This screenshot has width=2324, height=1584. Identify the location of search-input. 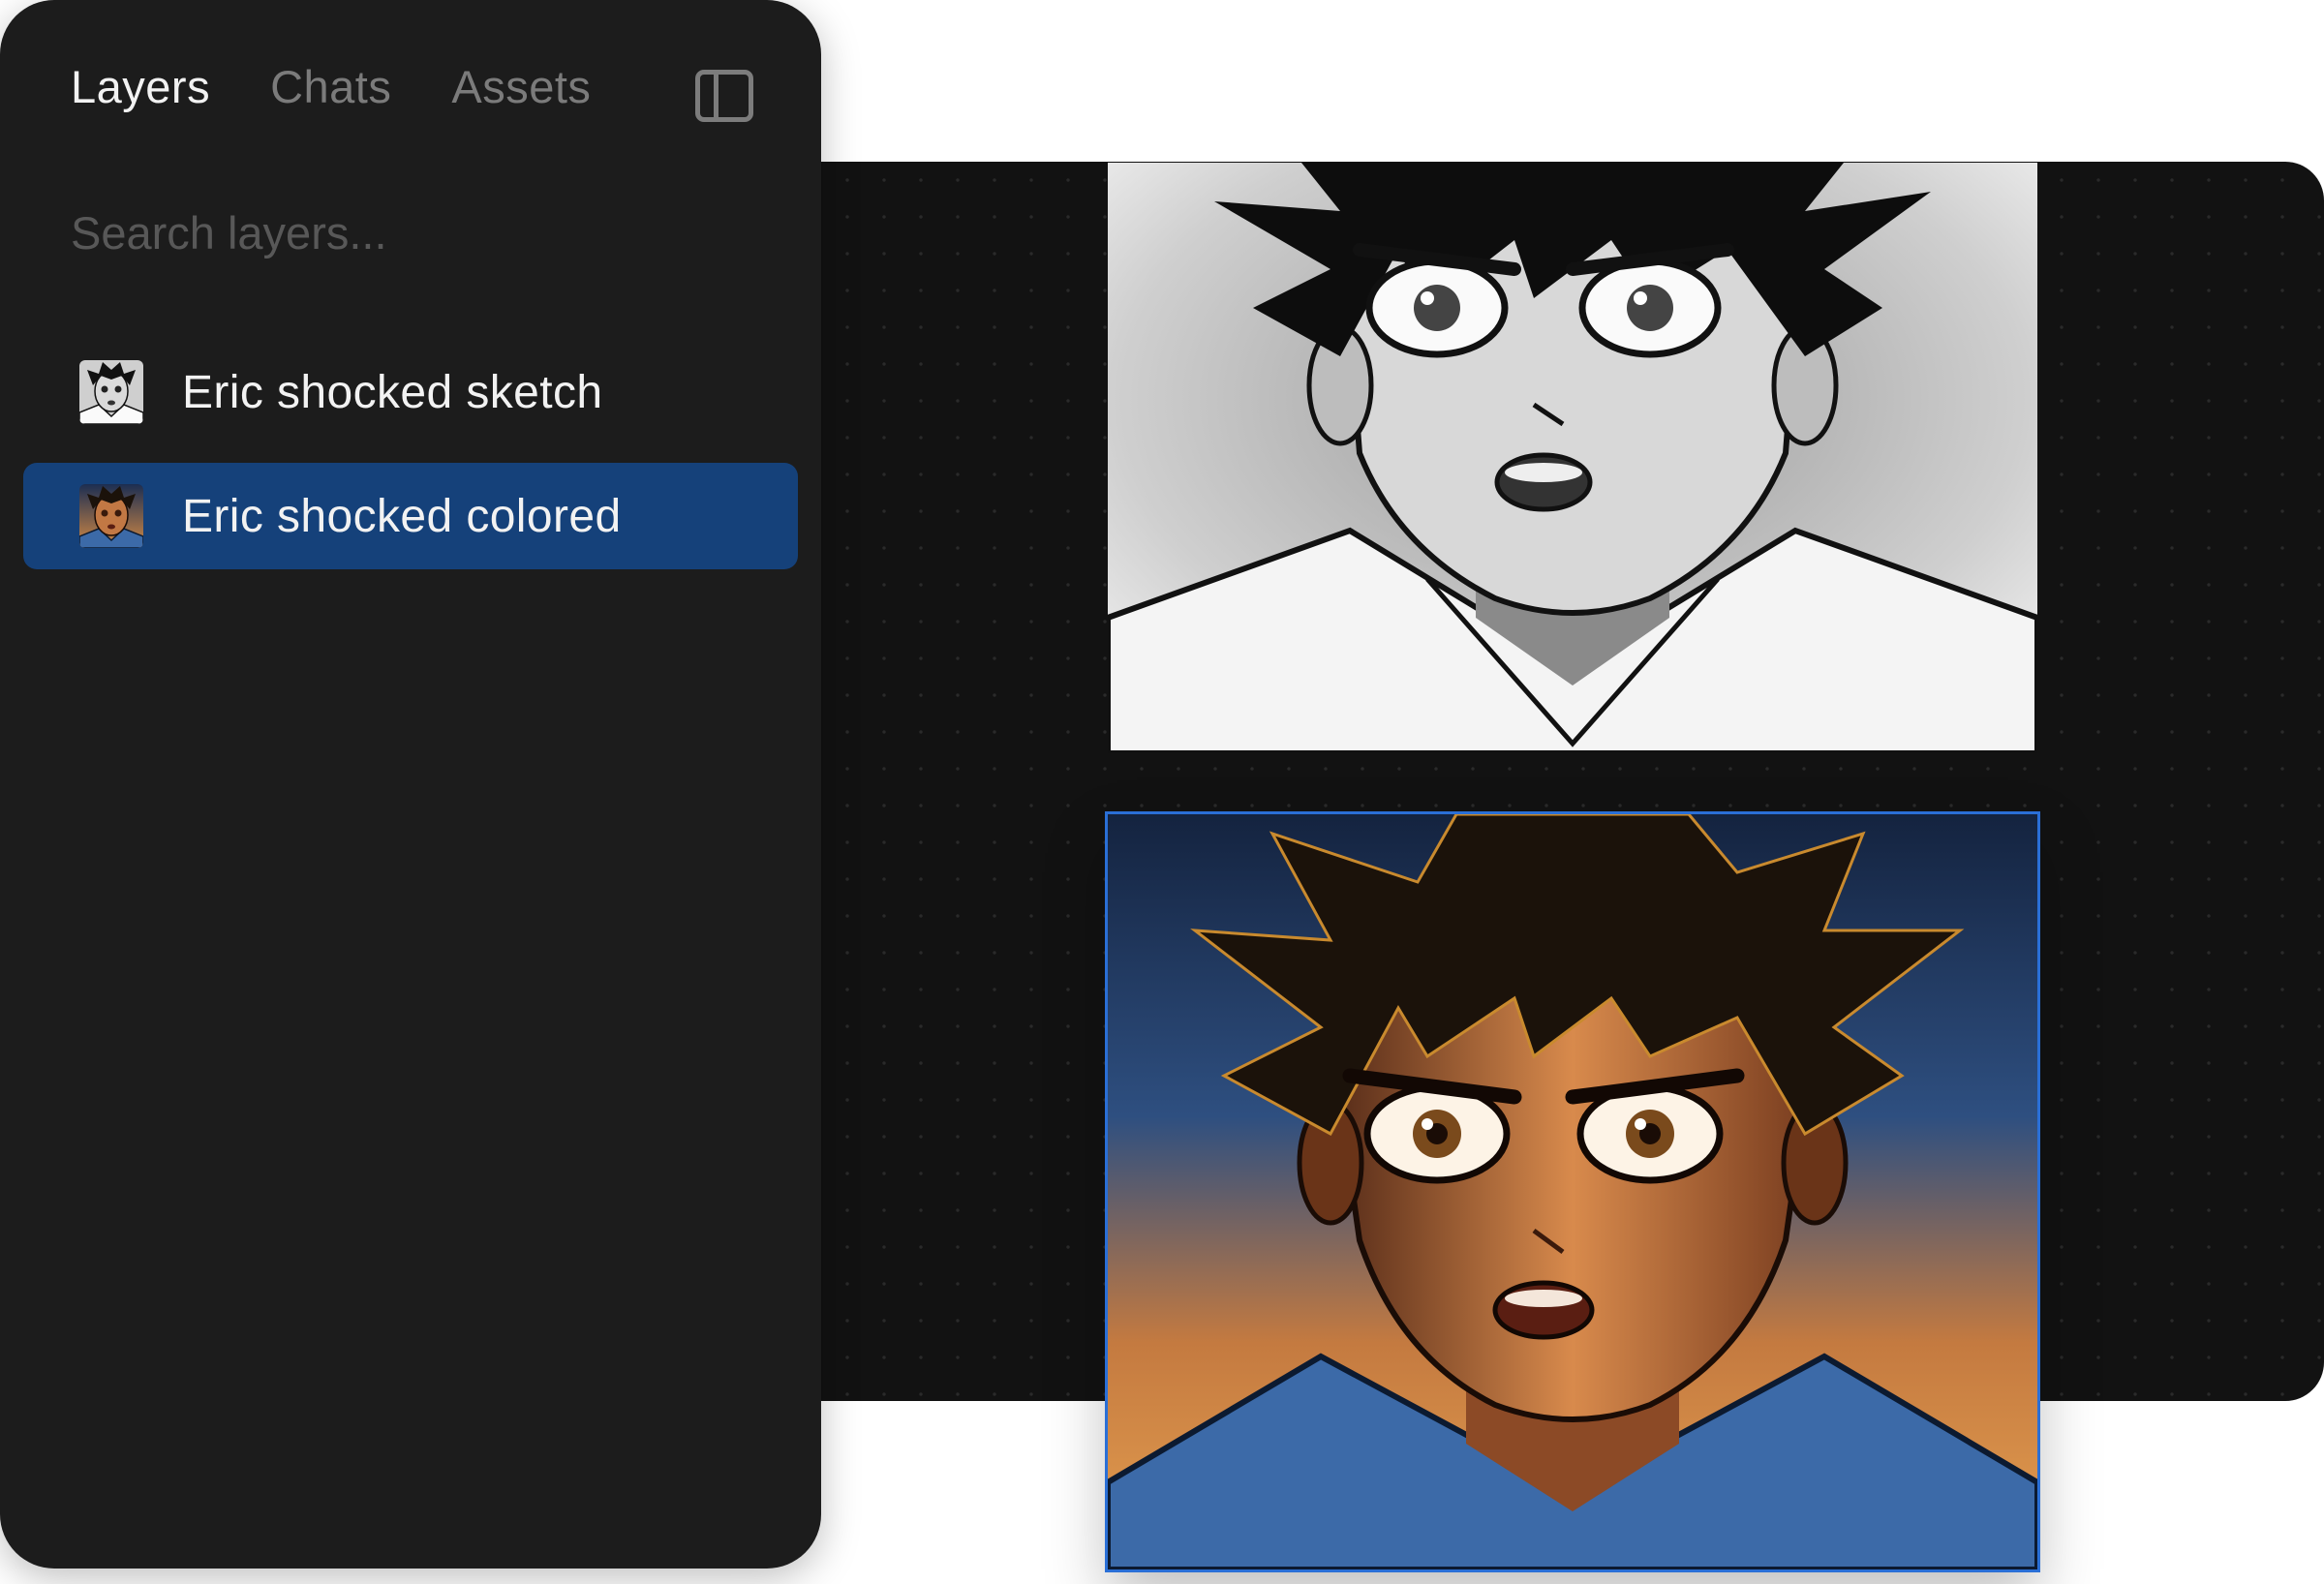
(410, 232).